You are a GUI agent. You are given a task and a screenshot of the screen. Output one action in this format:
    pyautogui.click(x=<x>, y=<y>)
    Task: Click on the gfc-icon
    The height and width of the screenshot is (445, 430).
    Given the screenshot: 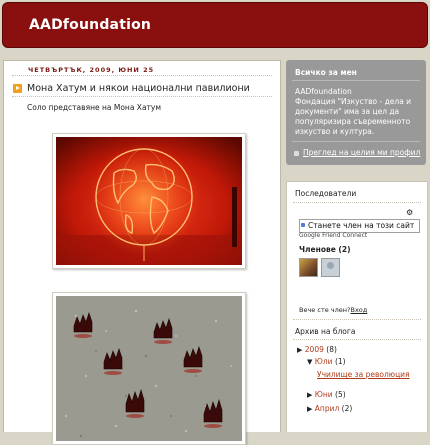 What is the action you would take?
    pyautogui.click(x=303, y=225)
    